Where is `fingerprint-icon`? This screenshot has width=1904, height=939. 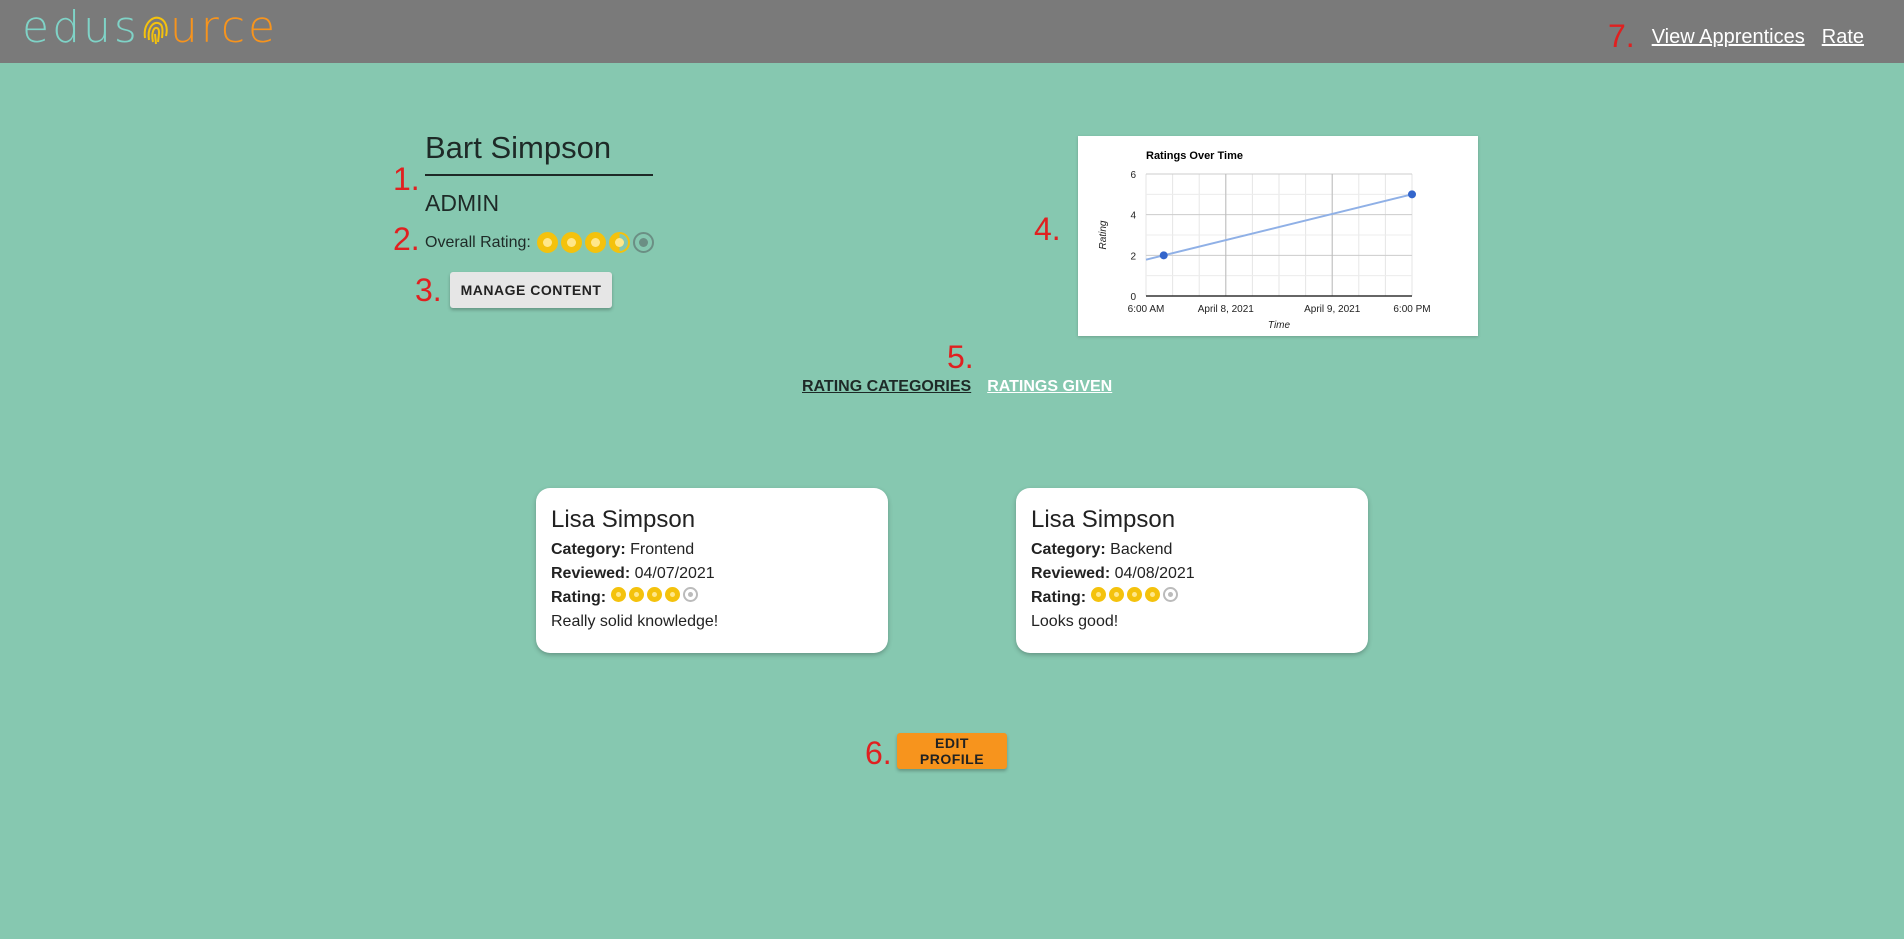 fingerprint-icon is located at coordinates (155, 30).